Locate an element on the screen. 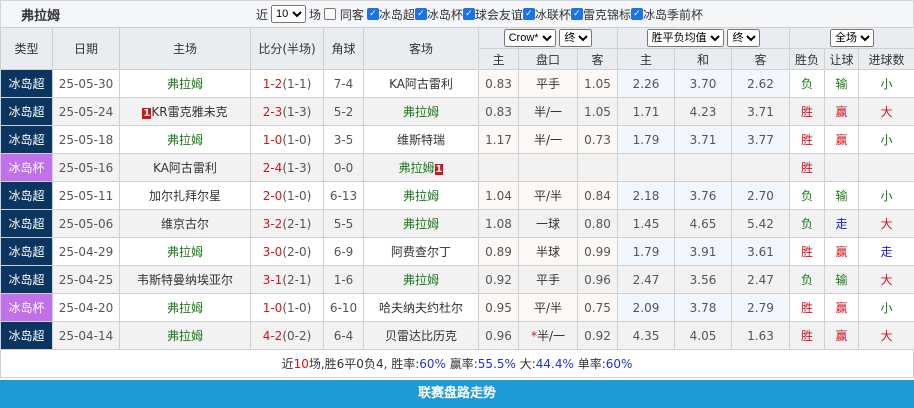  filter-checkbox: ✓冰联杯 is located at coordinates (547, 14).